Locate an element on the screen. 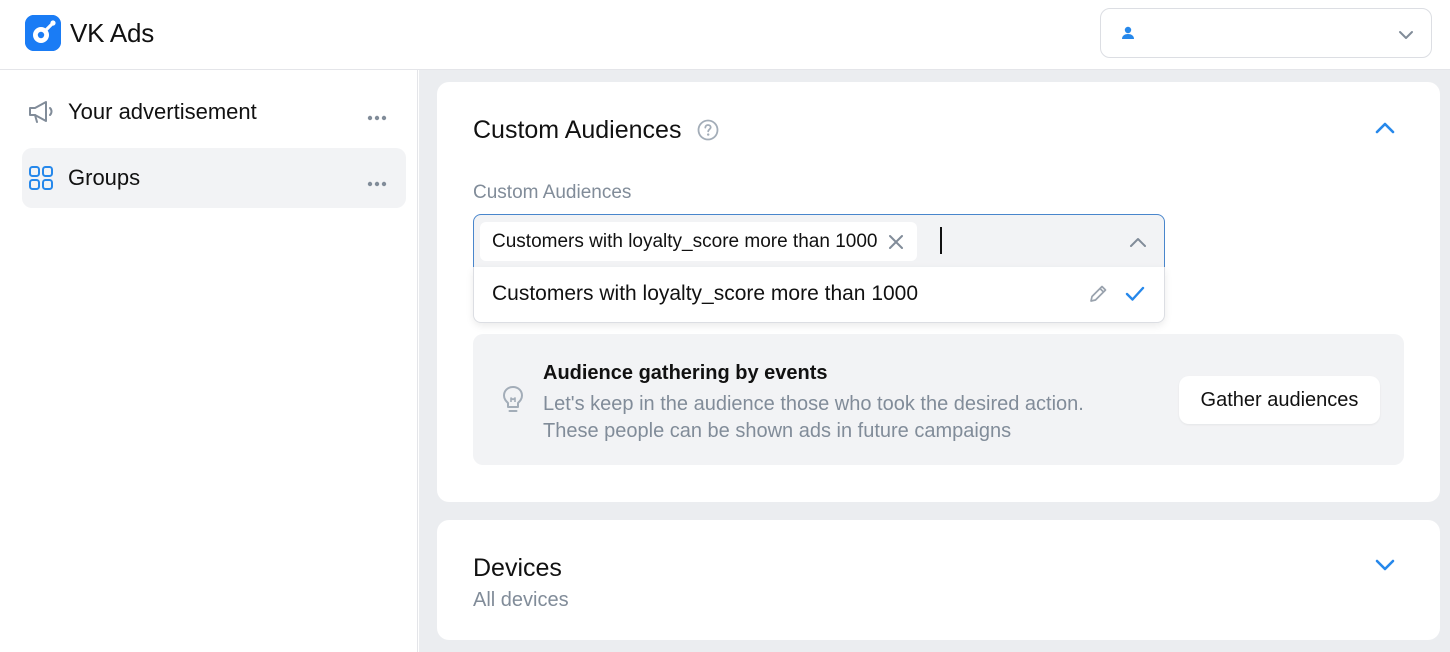 This screenshot has height=652, width=1450. text-cursor is located at coordinates (941, 240).